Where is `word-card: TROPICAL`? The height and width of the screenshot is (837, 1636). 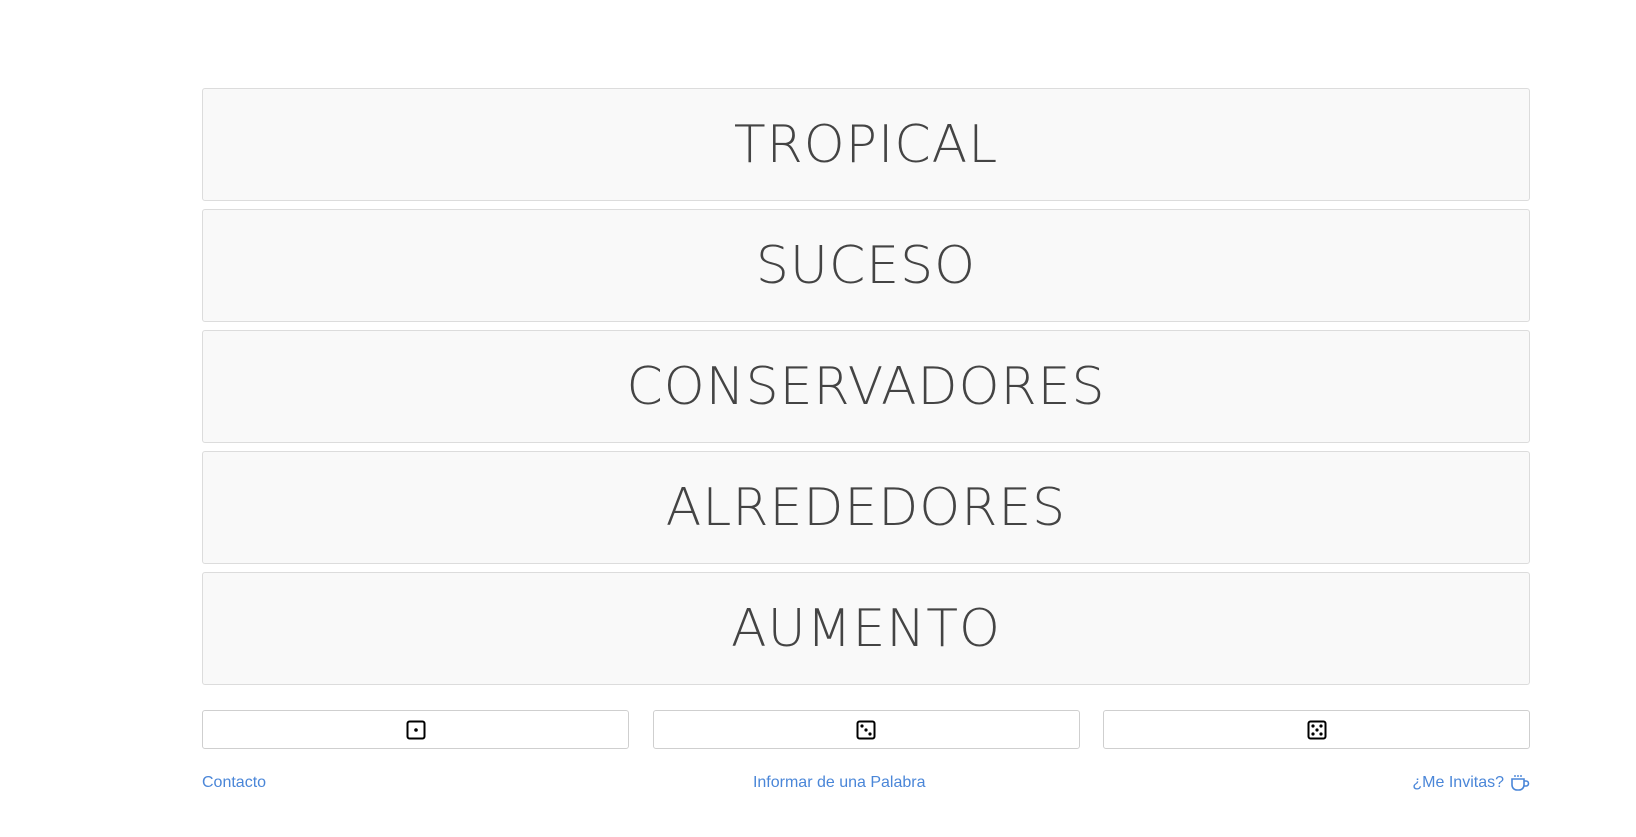
word-card: TROPICAL is located at coordinates (866, 144).